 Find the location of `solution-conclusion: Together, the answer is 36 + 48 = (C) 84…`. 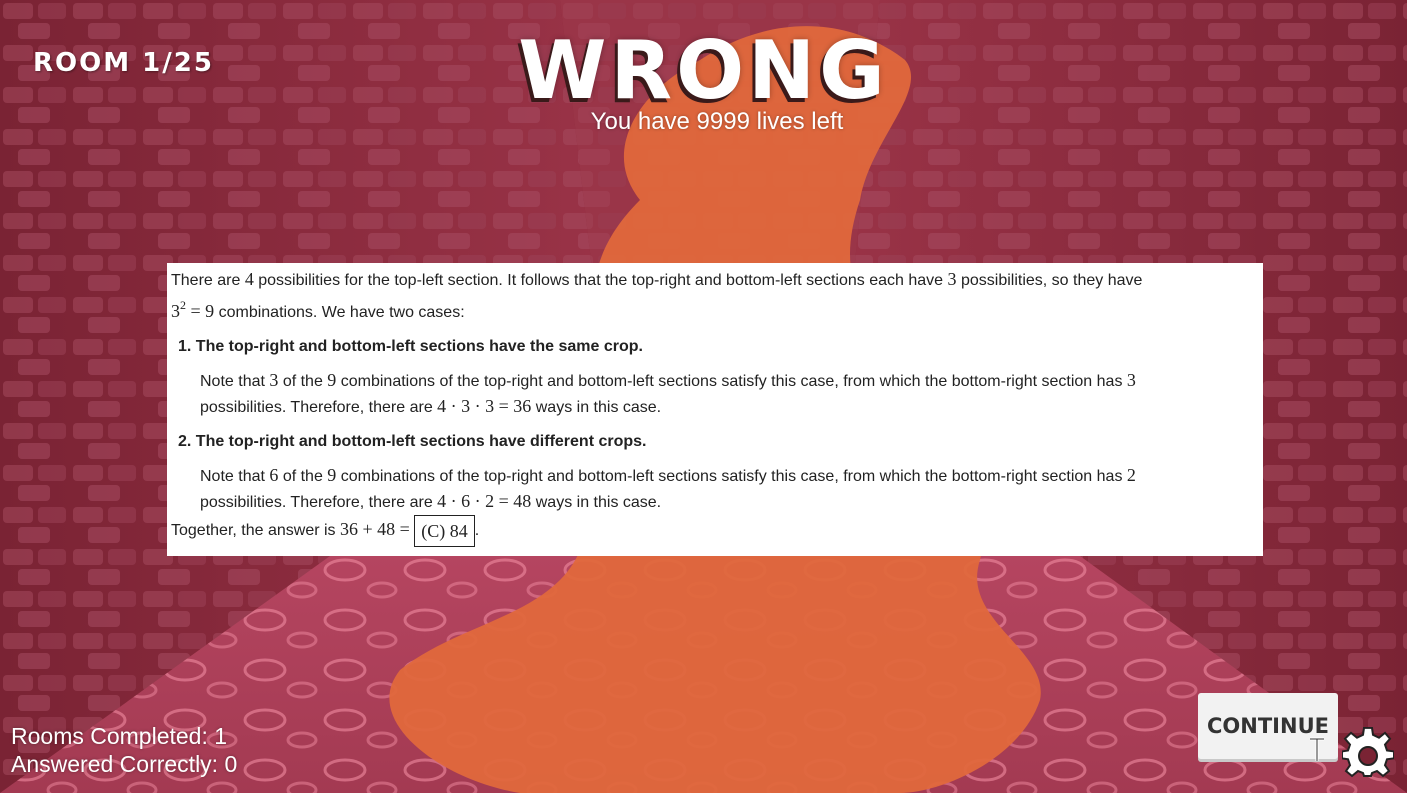

solution-conclusion: Together, the answer is 36 + 48 = (C) 84… is located at coordinates (715, 531).